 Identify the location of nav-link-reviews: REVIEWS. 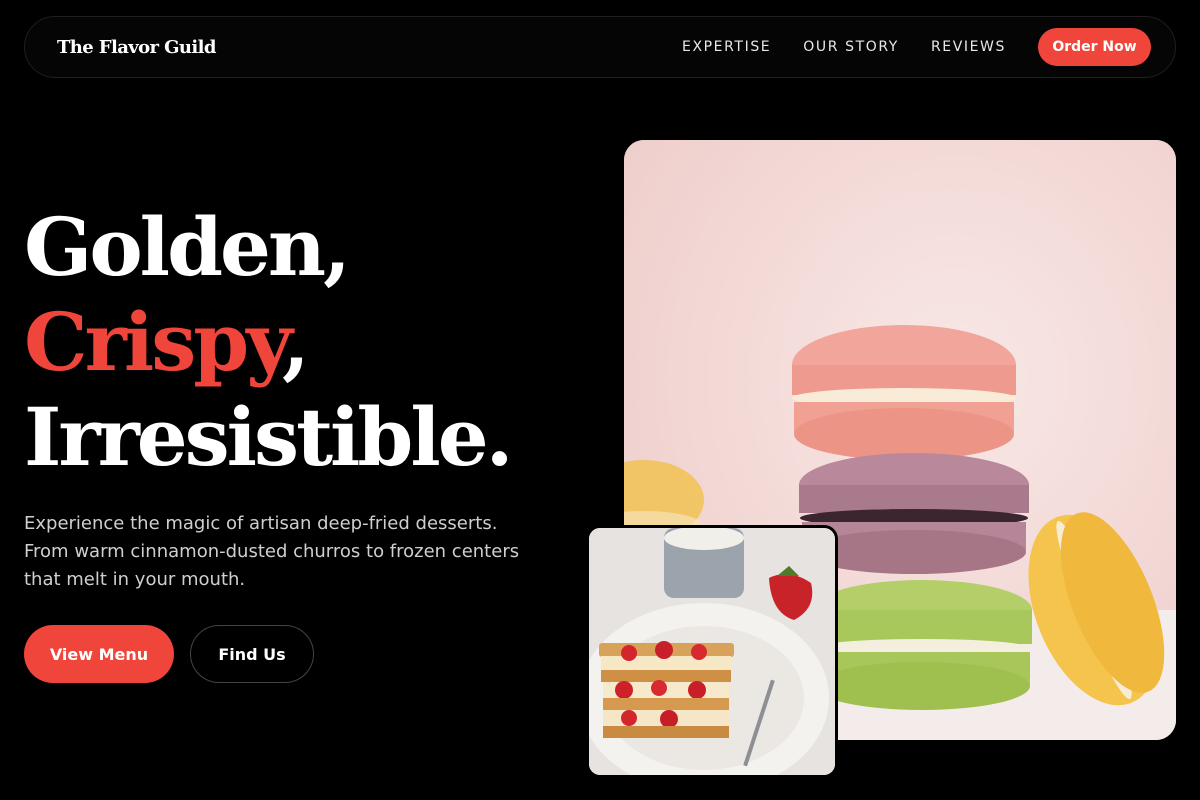
(968, 47).